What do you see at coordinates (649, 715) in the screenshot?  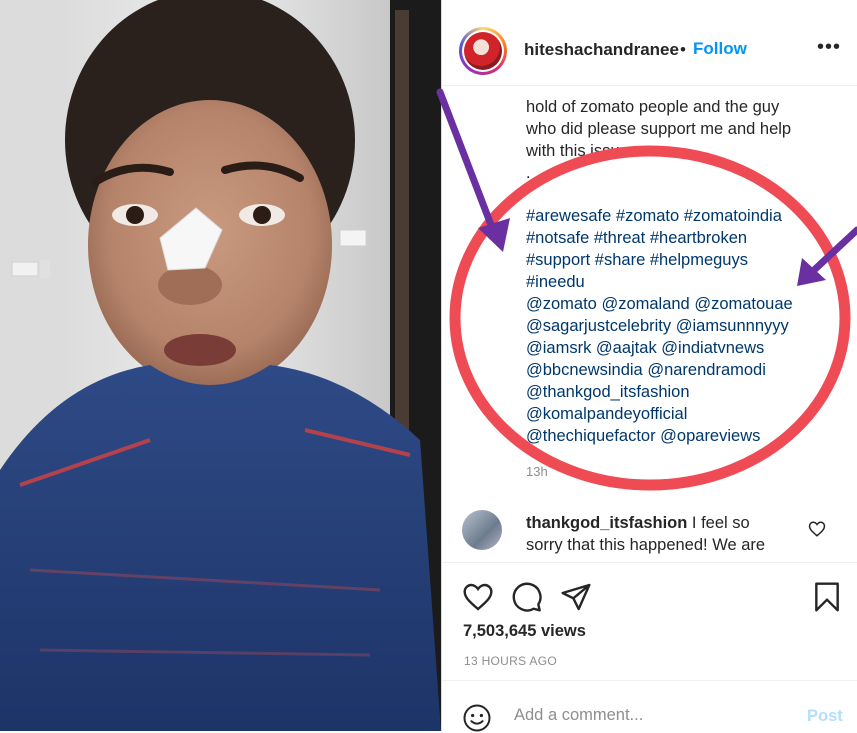 I see `comment-input` at bounding box center [649, 715].